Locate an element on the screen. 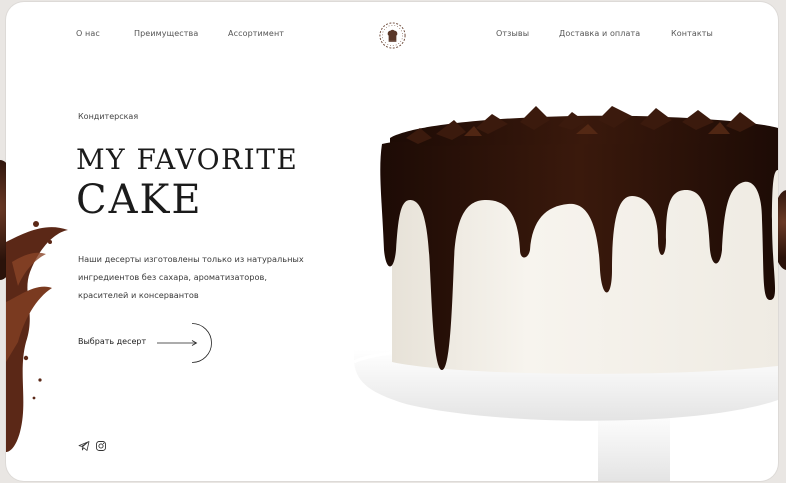 The image size is (786, 483). hero-kicker: Кондитерская is located at coordinates (108, 116).